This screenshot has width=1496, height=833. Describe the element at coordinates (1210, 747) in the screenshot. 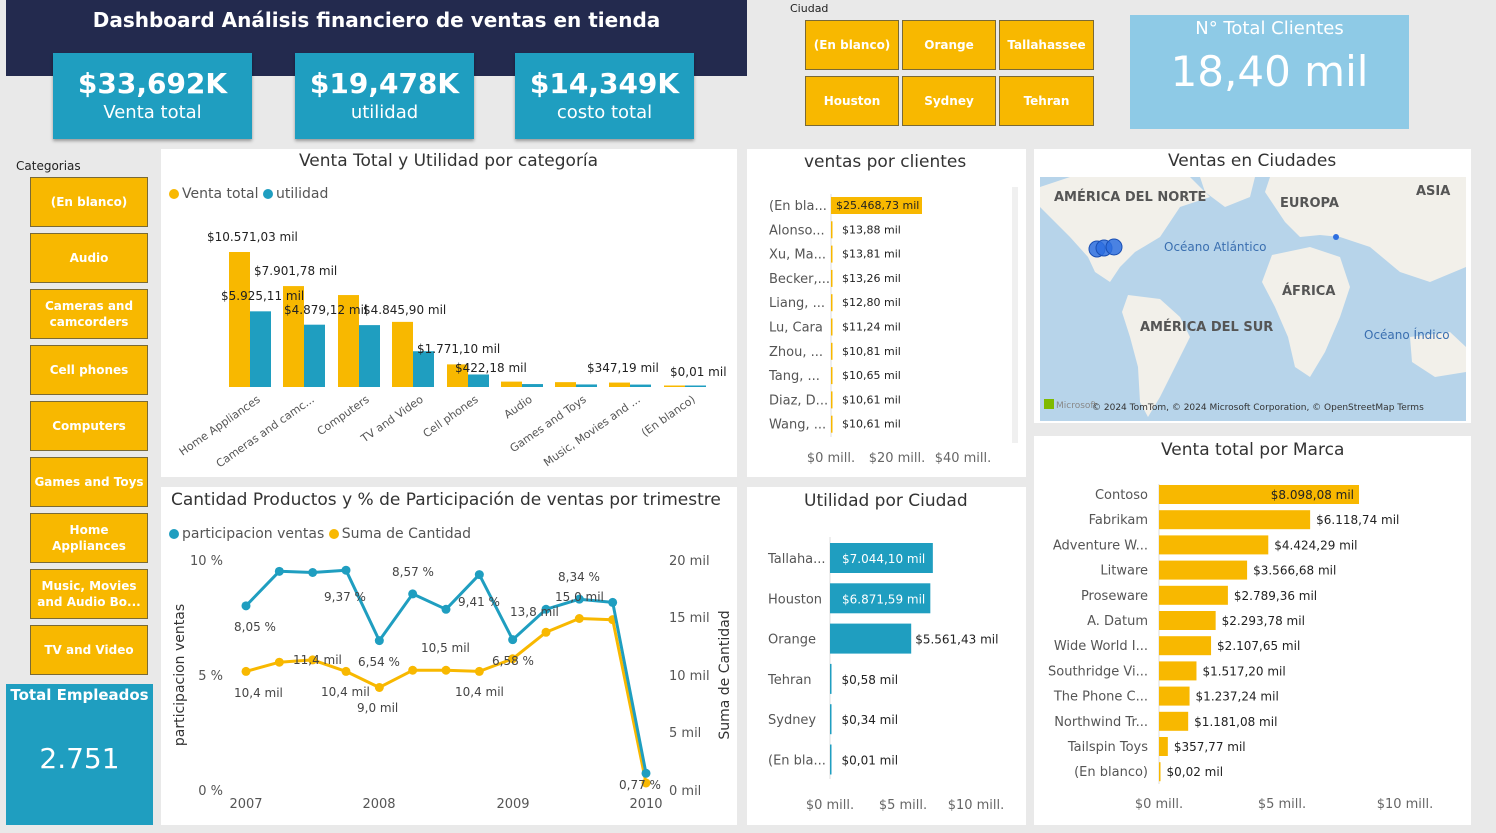

I see `brand-value-label: $357,77 mil` at that location.